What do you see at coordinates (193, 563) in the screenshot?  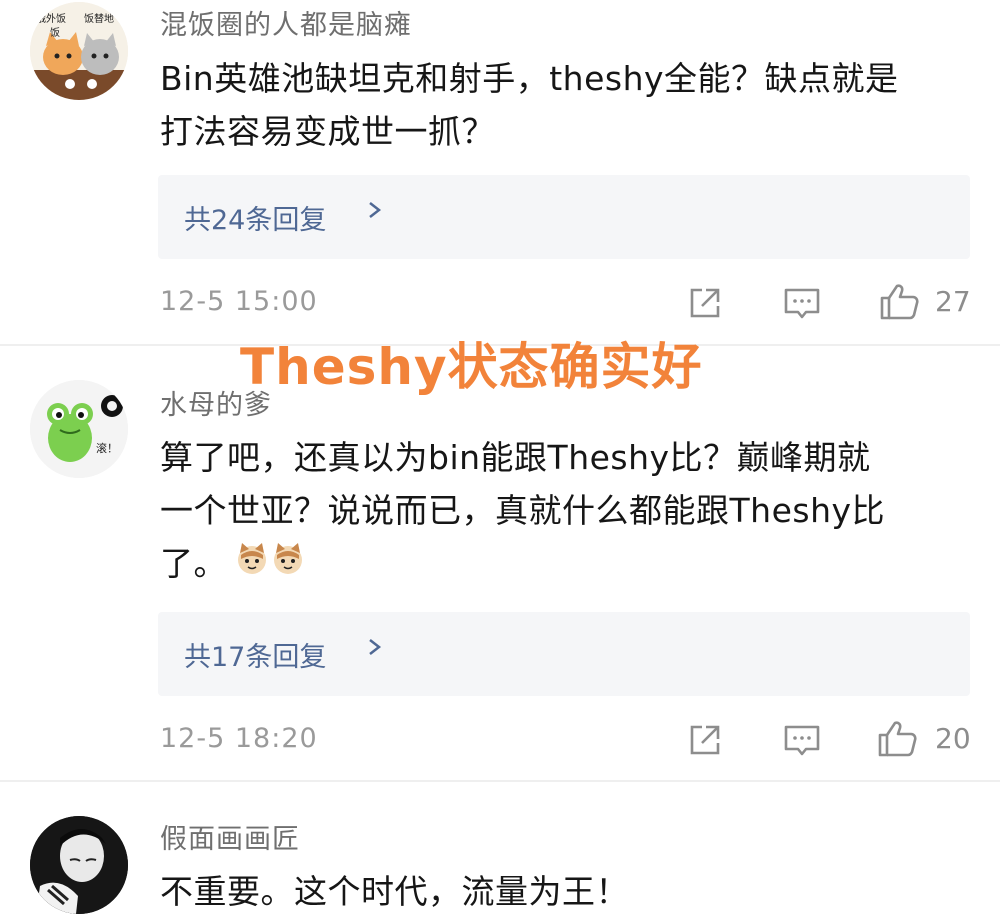 I see `comment-line-text: 了。` at bounding box center [193, 563].